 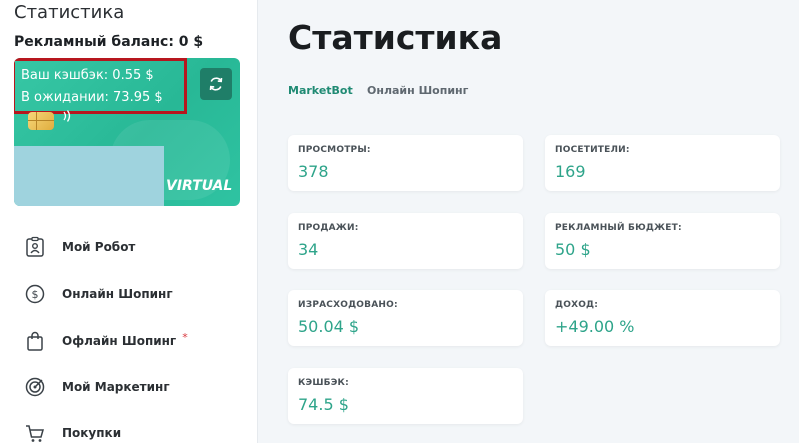 What do you see at coordinates (405, 163) in the screenshot?
I see `stat-card-views: ПРОСМОТРЫ: 378` at bounding box center [405, 163].